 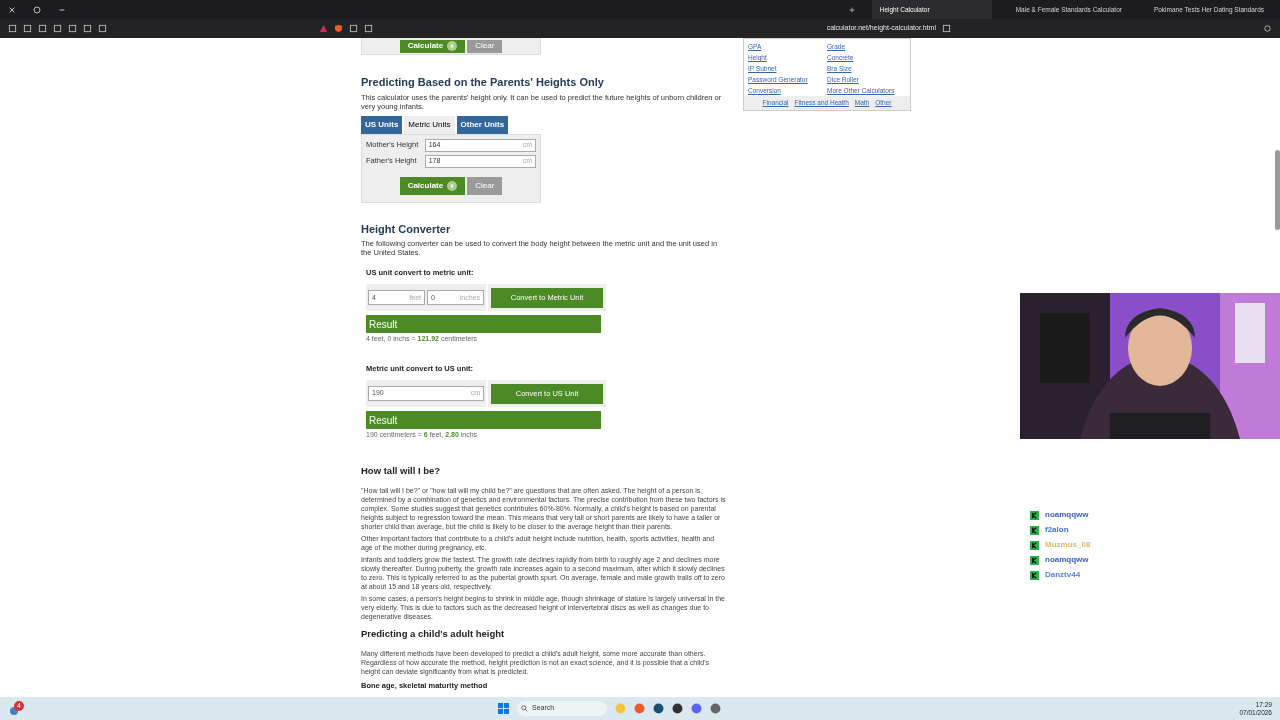 I want to click on search-icon, so click(x=524, y=708).